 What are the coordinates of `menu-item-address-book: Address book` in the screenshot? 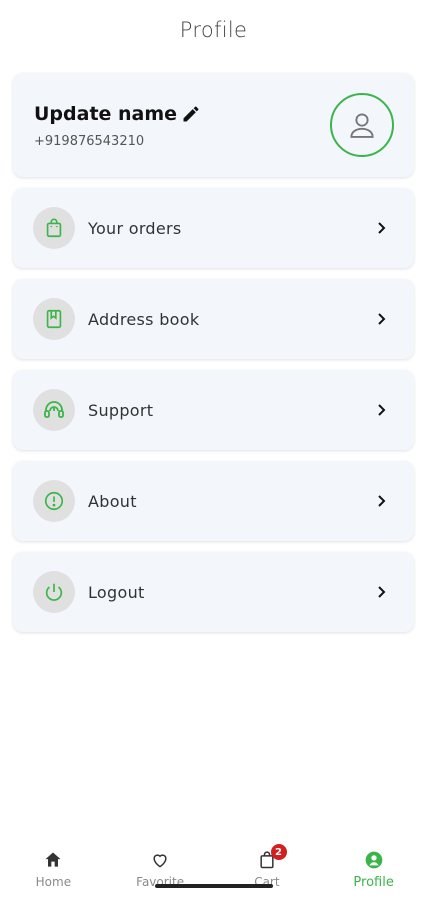 It's located at (213, 319).